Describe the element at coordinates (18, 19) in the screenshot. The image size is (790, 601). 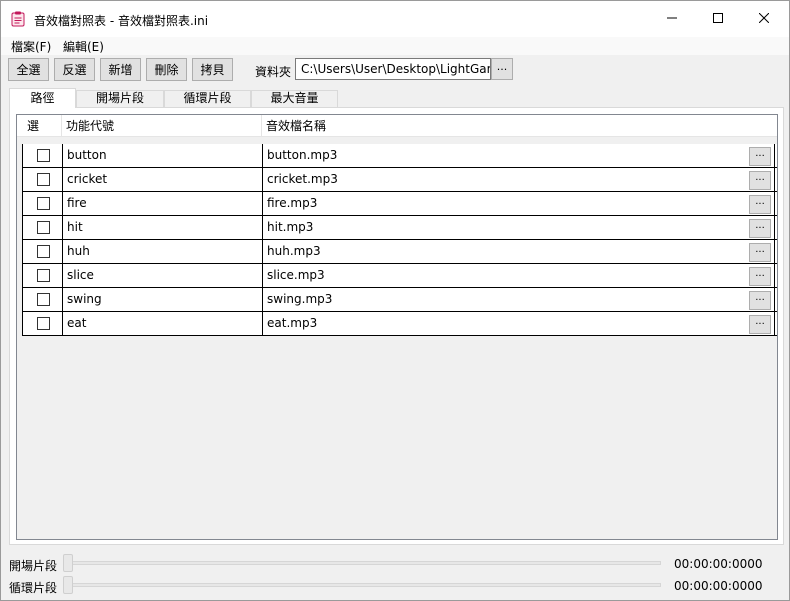
I see `notepad-app-icon` at that location.